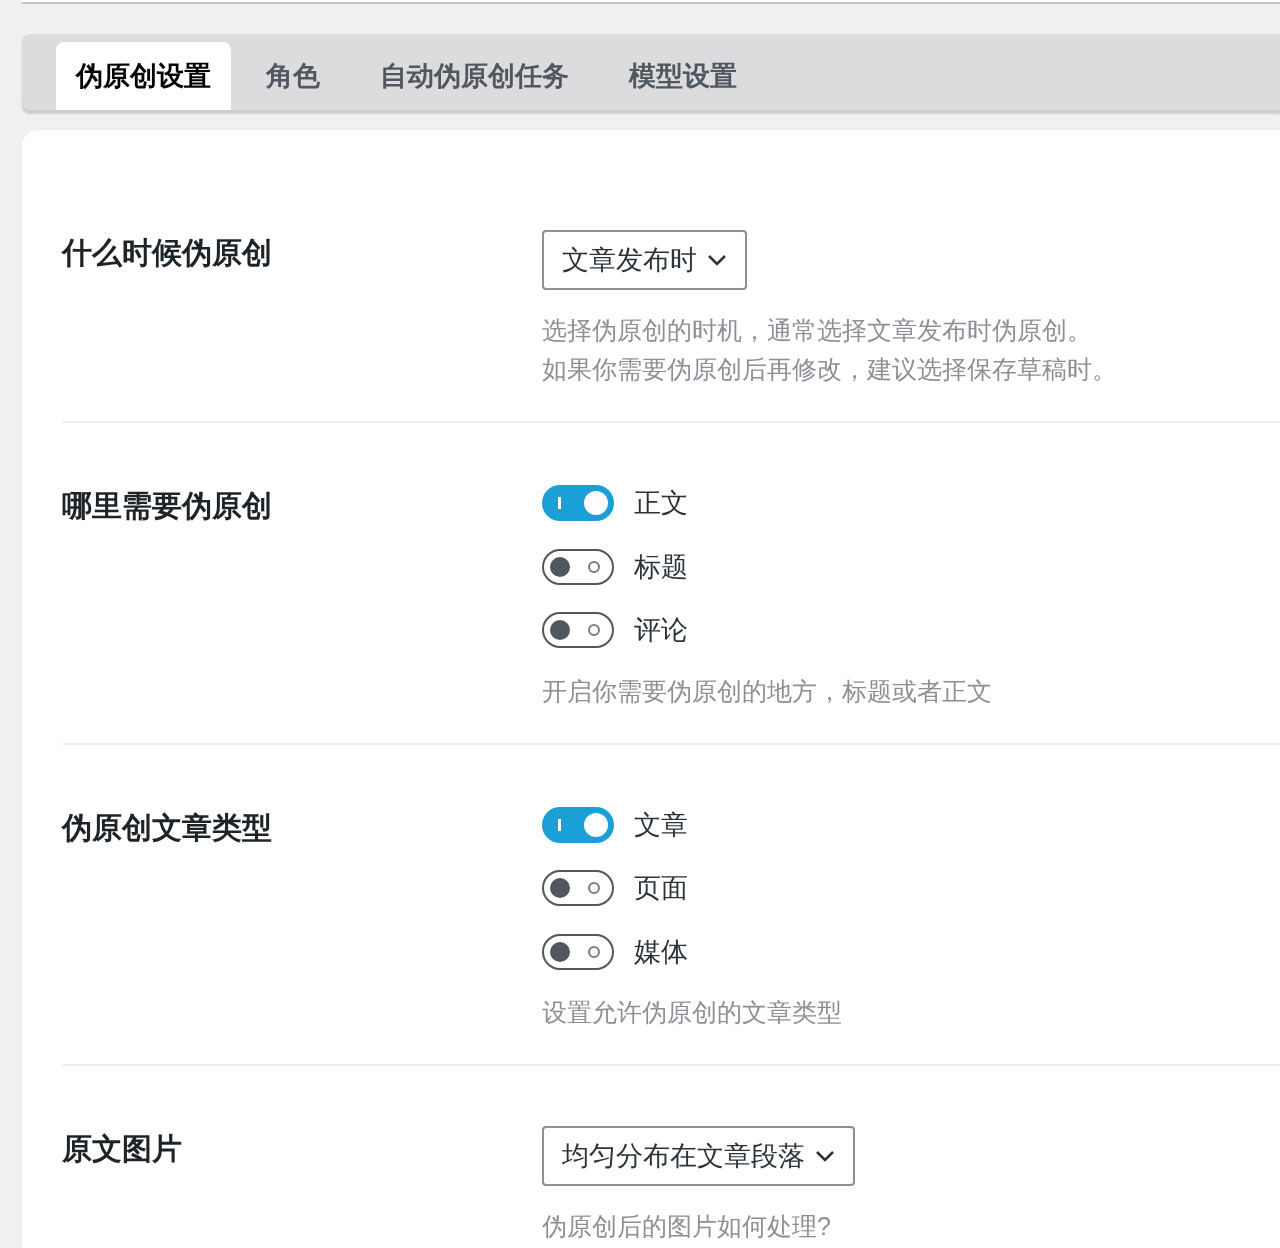 This screenshot has height=1248, width=1280. What do you see at coordinates (661, 503) in the screenshot?
I see `toggle-label: 正文` at bounding box center [661, 503].